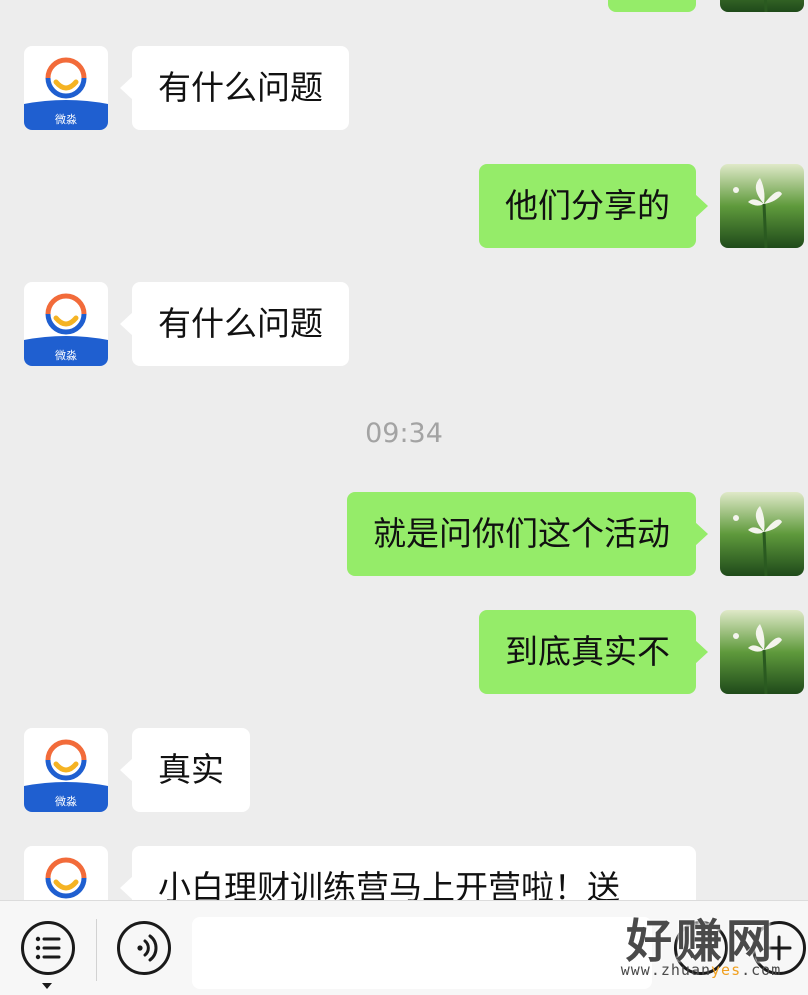  I want to click on toolbar-divider, so click(96, 950).